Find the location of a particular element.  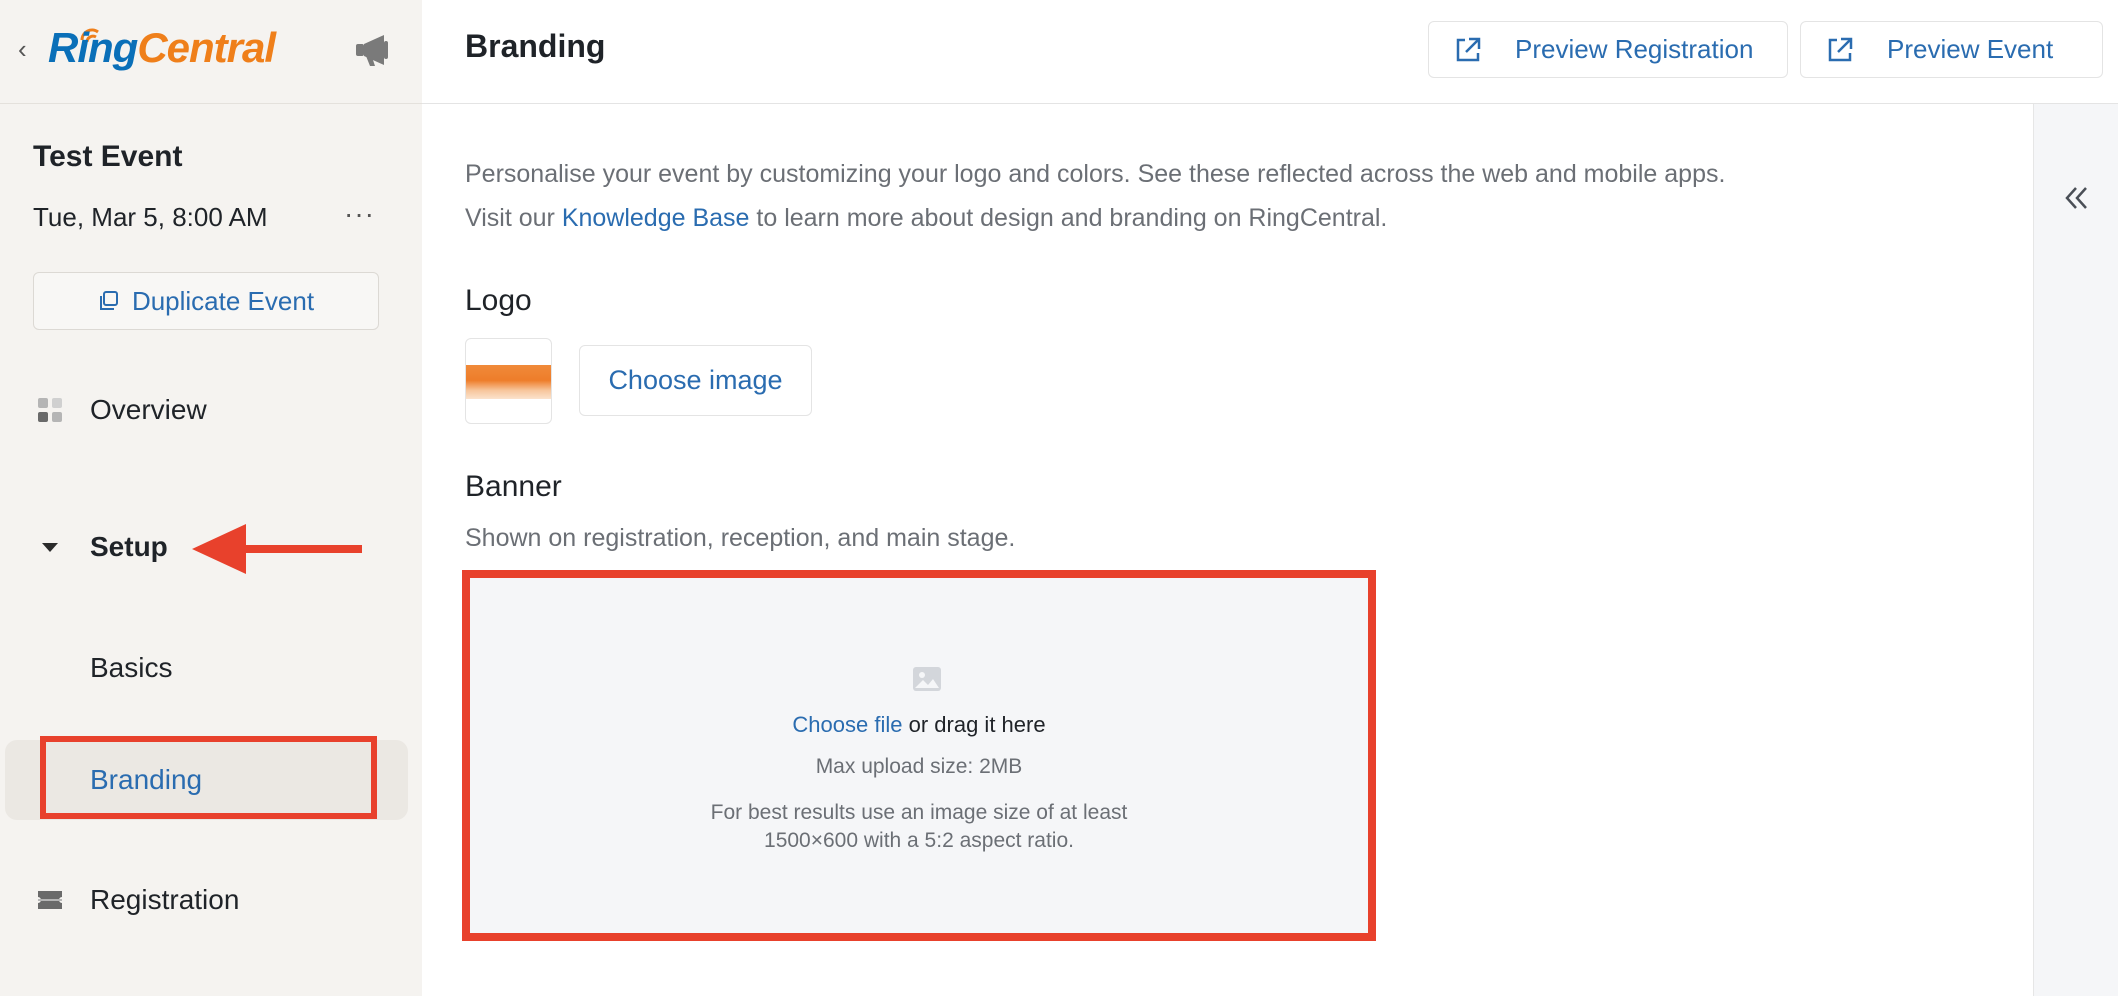

max-upload-size: Max upload size: 2MB is located at coordinates (919, 766).